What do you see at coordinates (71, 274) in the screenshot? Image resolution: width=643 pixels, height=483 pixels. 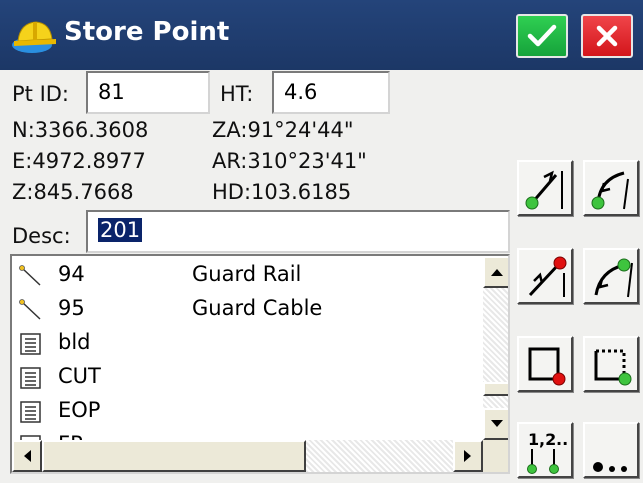 I see `list-item-name: 94` at bounding box center [71, 274].